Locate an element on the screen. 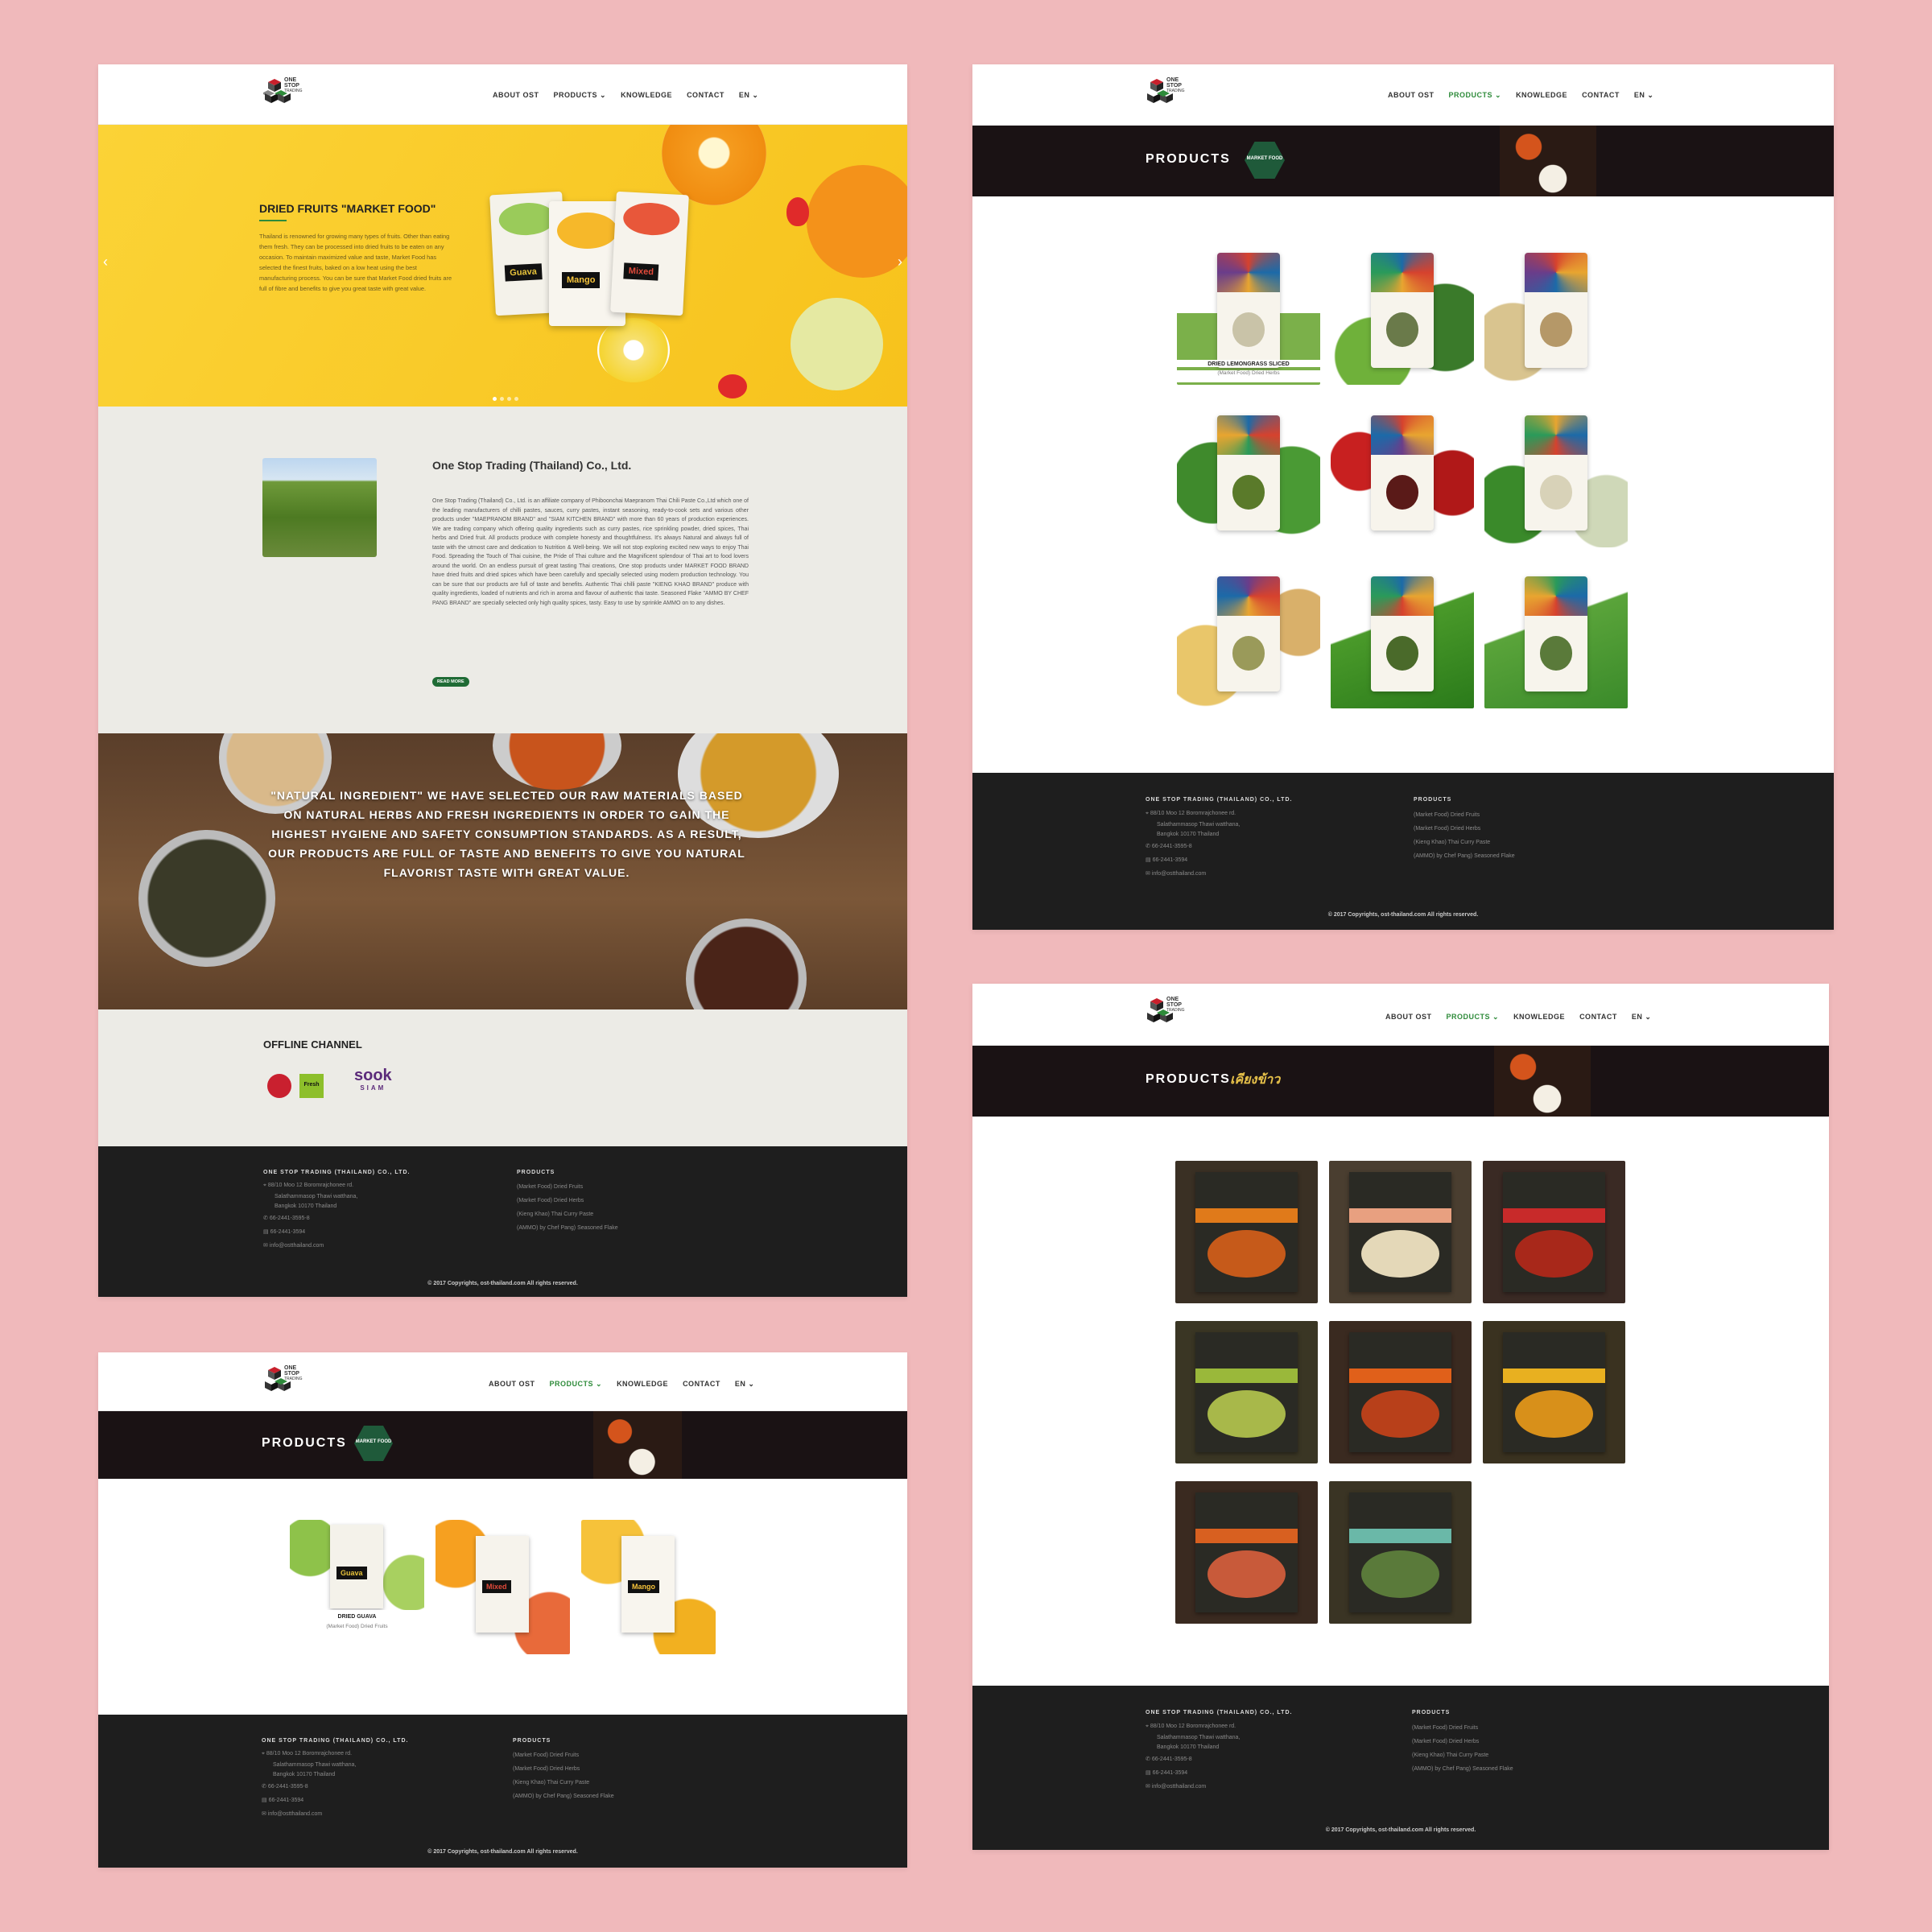  market-food-badge-label: MARKET FOOD is located at coordinates (373, 1441).